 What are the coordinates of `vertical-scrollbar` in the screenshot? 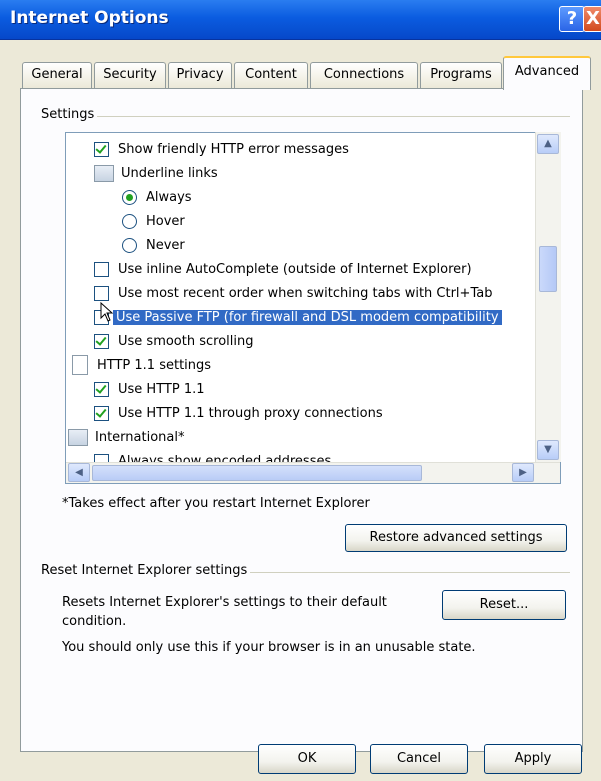 It's located at (548, 297).